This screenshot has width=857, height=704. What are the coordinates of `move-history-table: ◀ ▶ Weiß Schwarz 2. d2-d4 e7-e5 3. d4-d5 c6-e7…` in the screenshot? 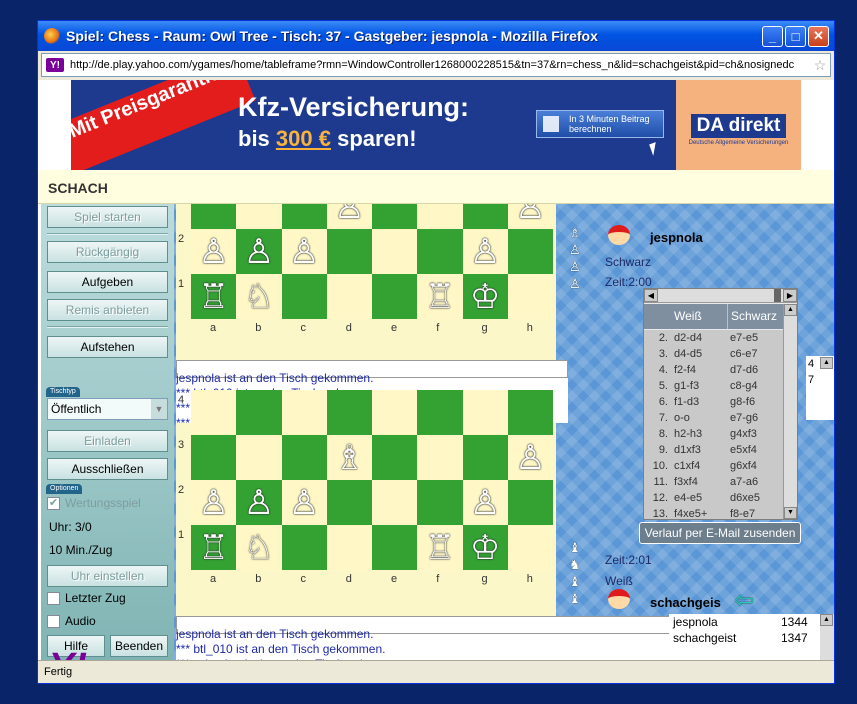 It's located at (720, 404).